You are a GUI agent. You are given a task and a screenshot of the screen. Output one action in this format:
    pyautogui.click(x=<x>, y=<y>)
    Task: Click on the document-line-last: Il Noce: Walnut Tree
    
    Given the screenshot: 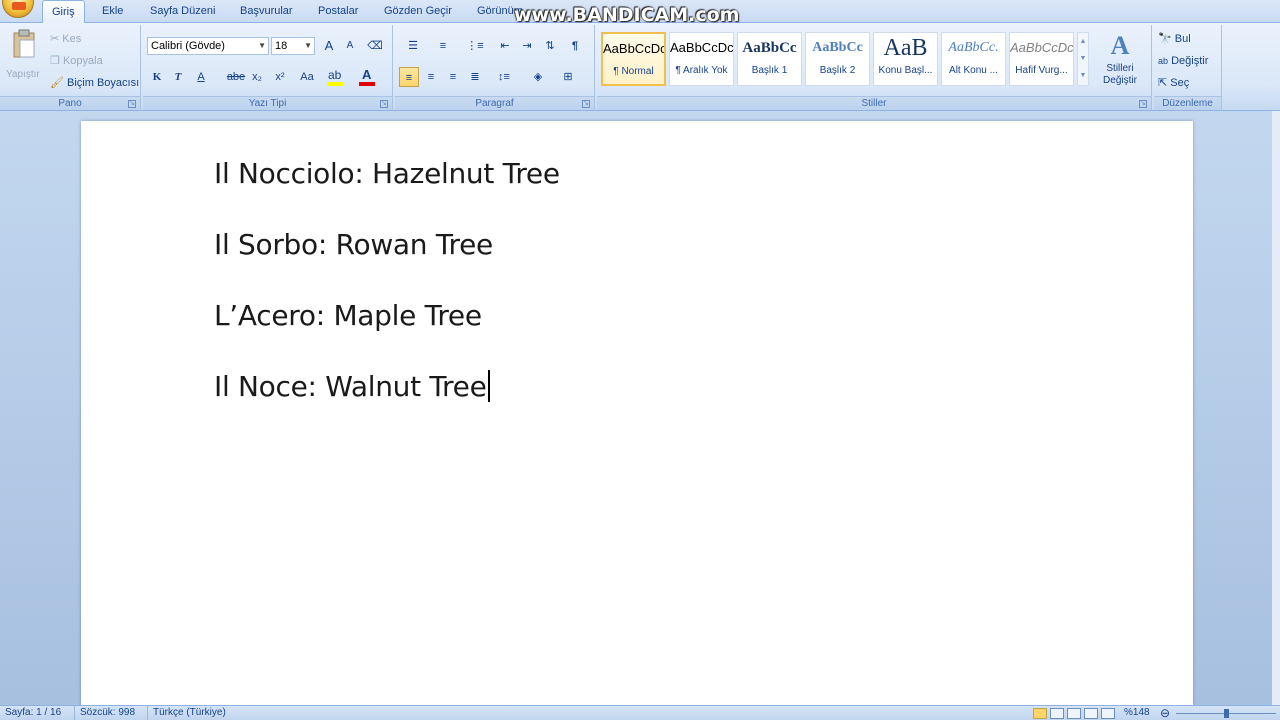 What is the action you would take?
    pyautogui.click(x=352, y=386)
    